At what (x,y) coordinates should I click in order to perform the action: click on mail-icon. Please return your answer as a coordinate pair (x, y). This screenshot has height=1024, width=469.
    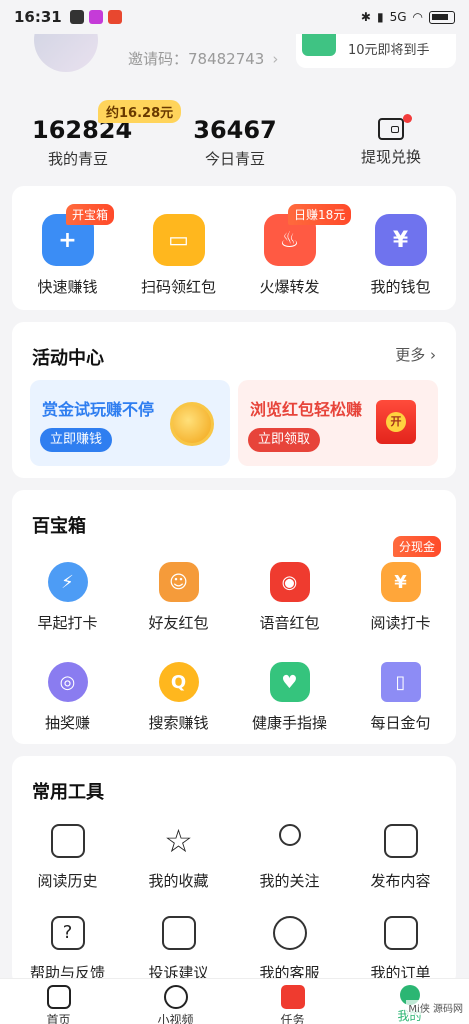
    Looking at the image, I should click on (178, 933).